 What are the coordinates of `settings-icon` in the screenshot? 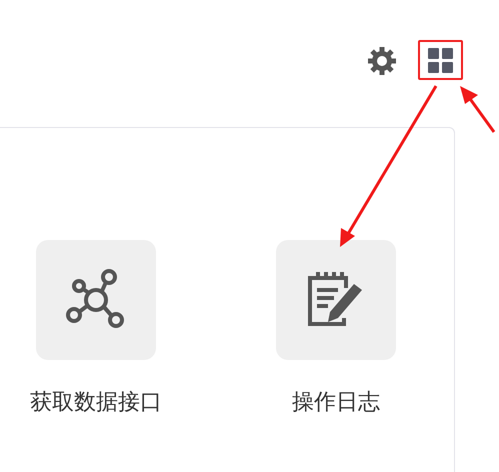 It's located at (382, 61).